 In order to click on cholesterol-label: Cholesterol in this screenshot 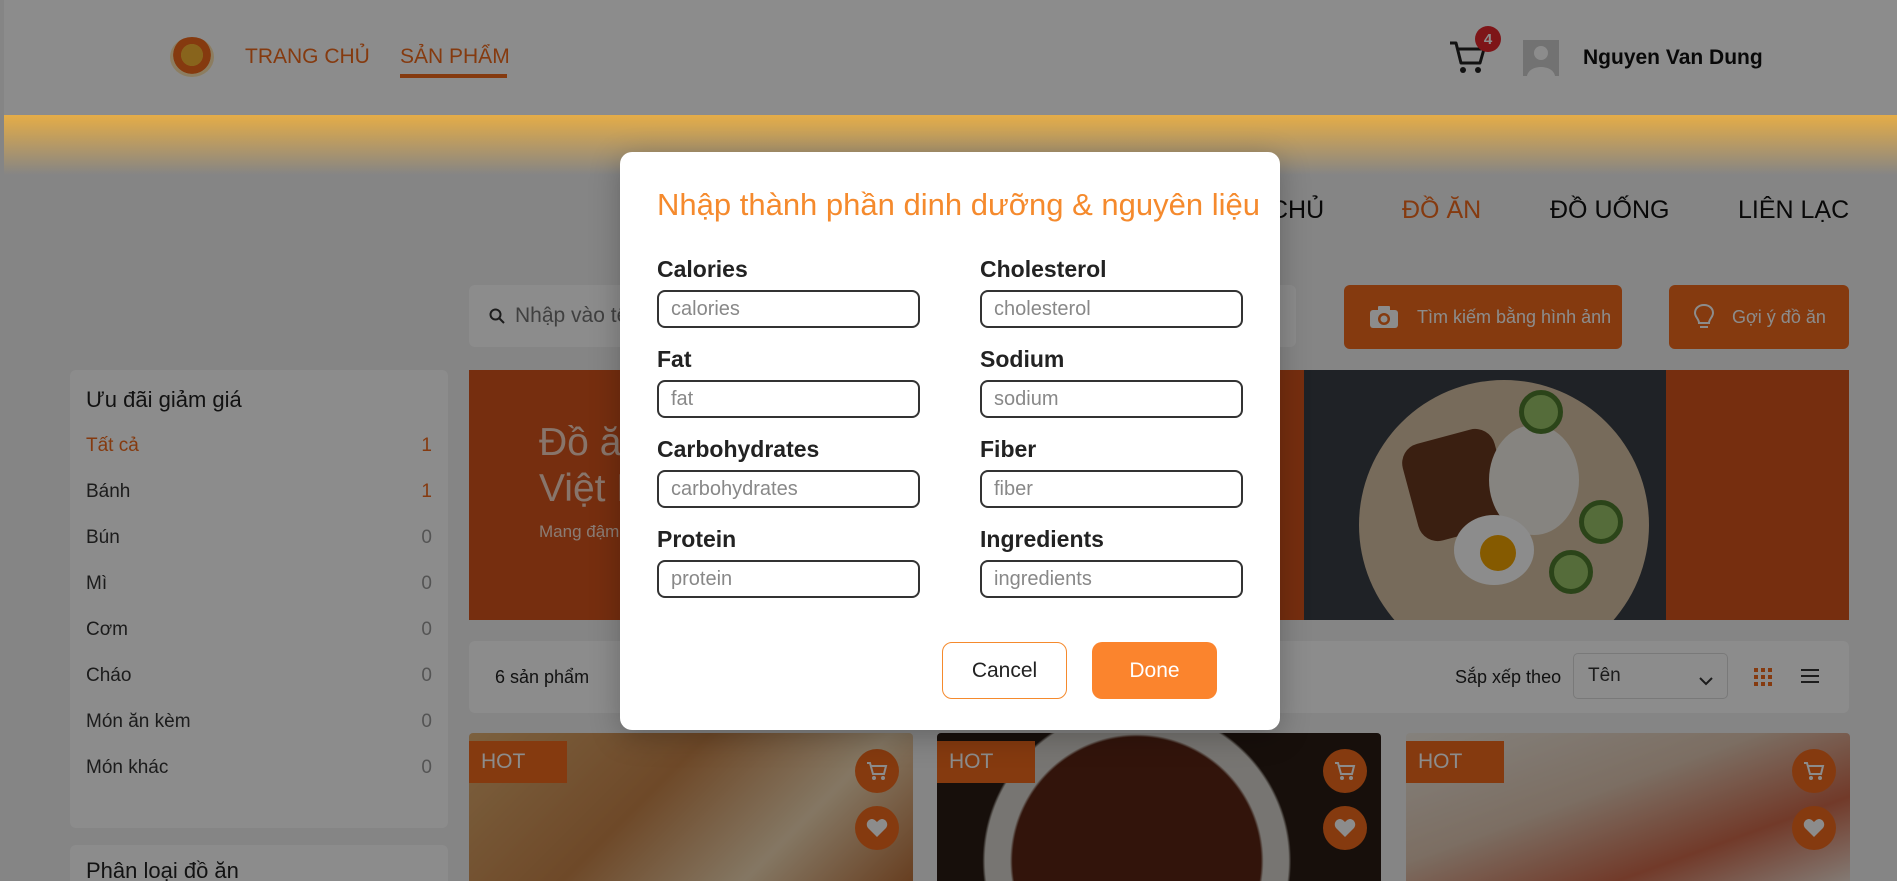, I will do `click(1043, 269)`.